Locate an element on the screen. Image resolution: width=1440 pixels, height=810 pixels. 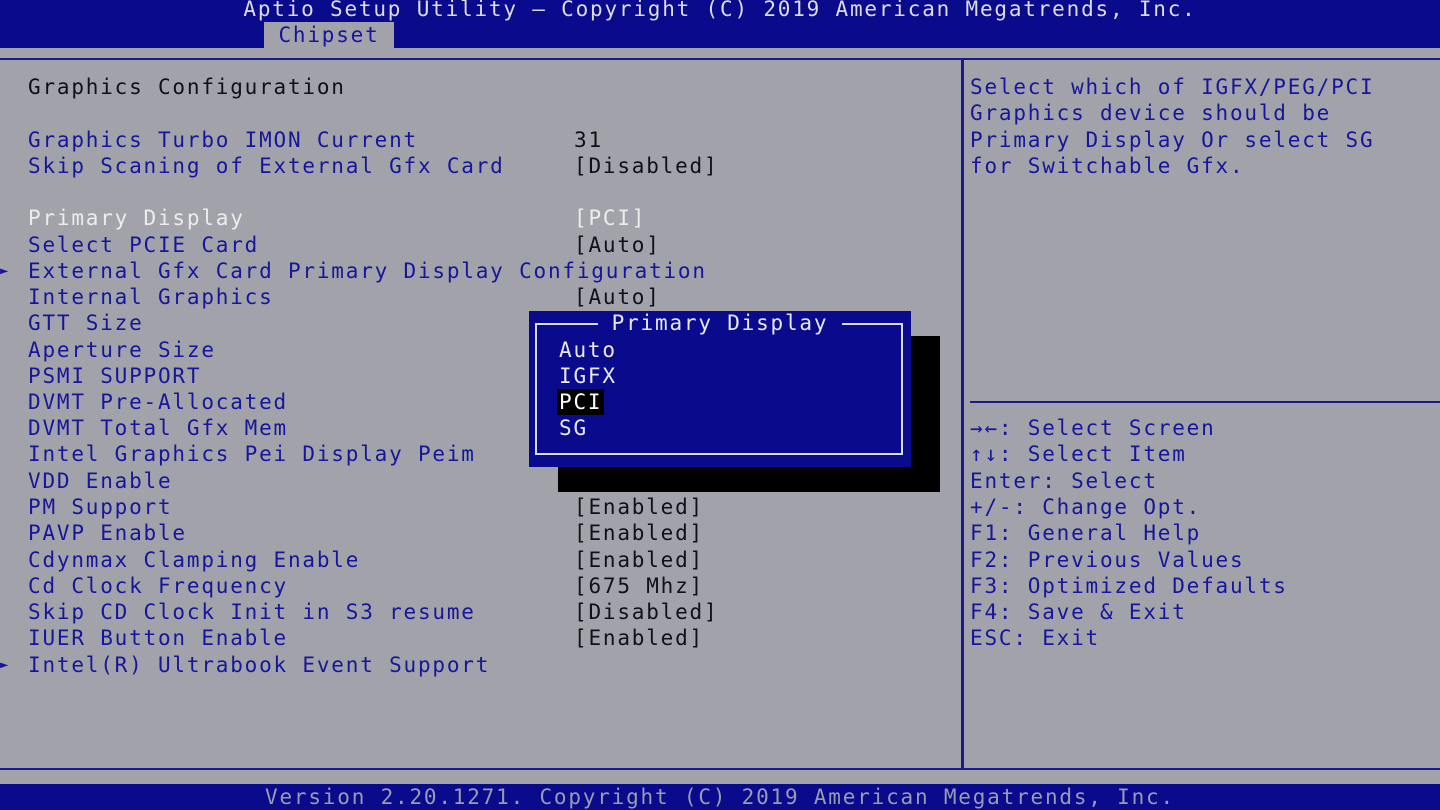
submenu-intel-ultrabook-event-support: Intel(R) Ultrabook Event Support is located at coordinates (259, 665).